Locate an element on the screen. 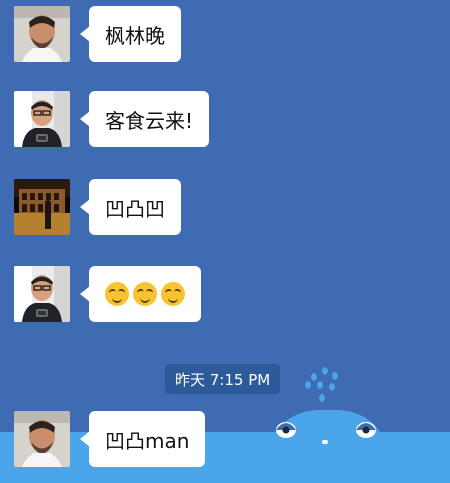  message-bubble: 凹凸凹 is located at coordinates (130, 207).